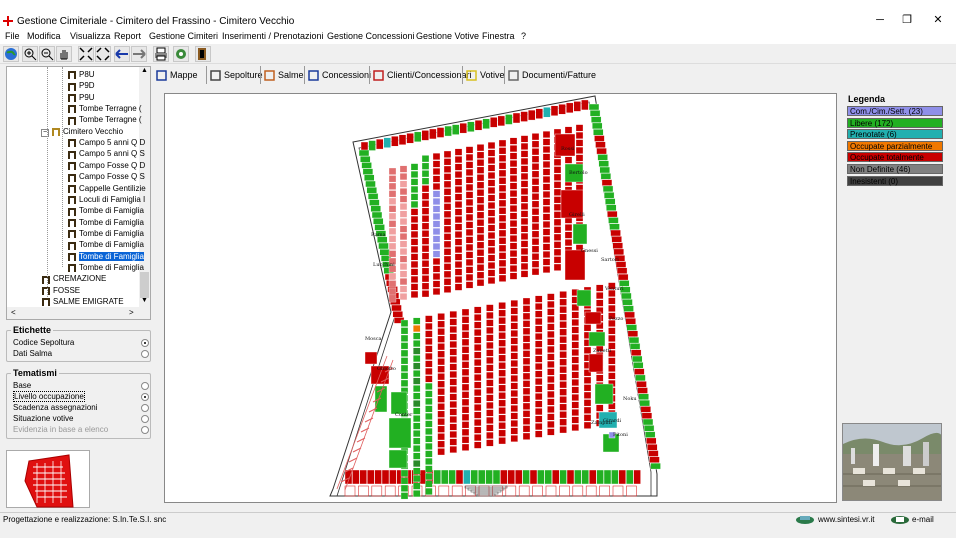 This screenshot has height=538, width=956. What do you see at coordinates (106, 153) in the screenshot?
I see `tree-item: Campo 5 anni Q S` at bounding box center [106, 153].